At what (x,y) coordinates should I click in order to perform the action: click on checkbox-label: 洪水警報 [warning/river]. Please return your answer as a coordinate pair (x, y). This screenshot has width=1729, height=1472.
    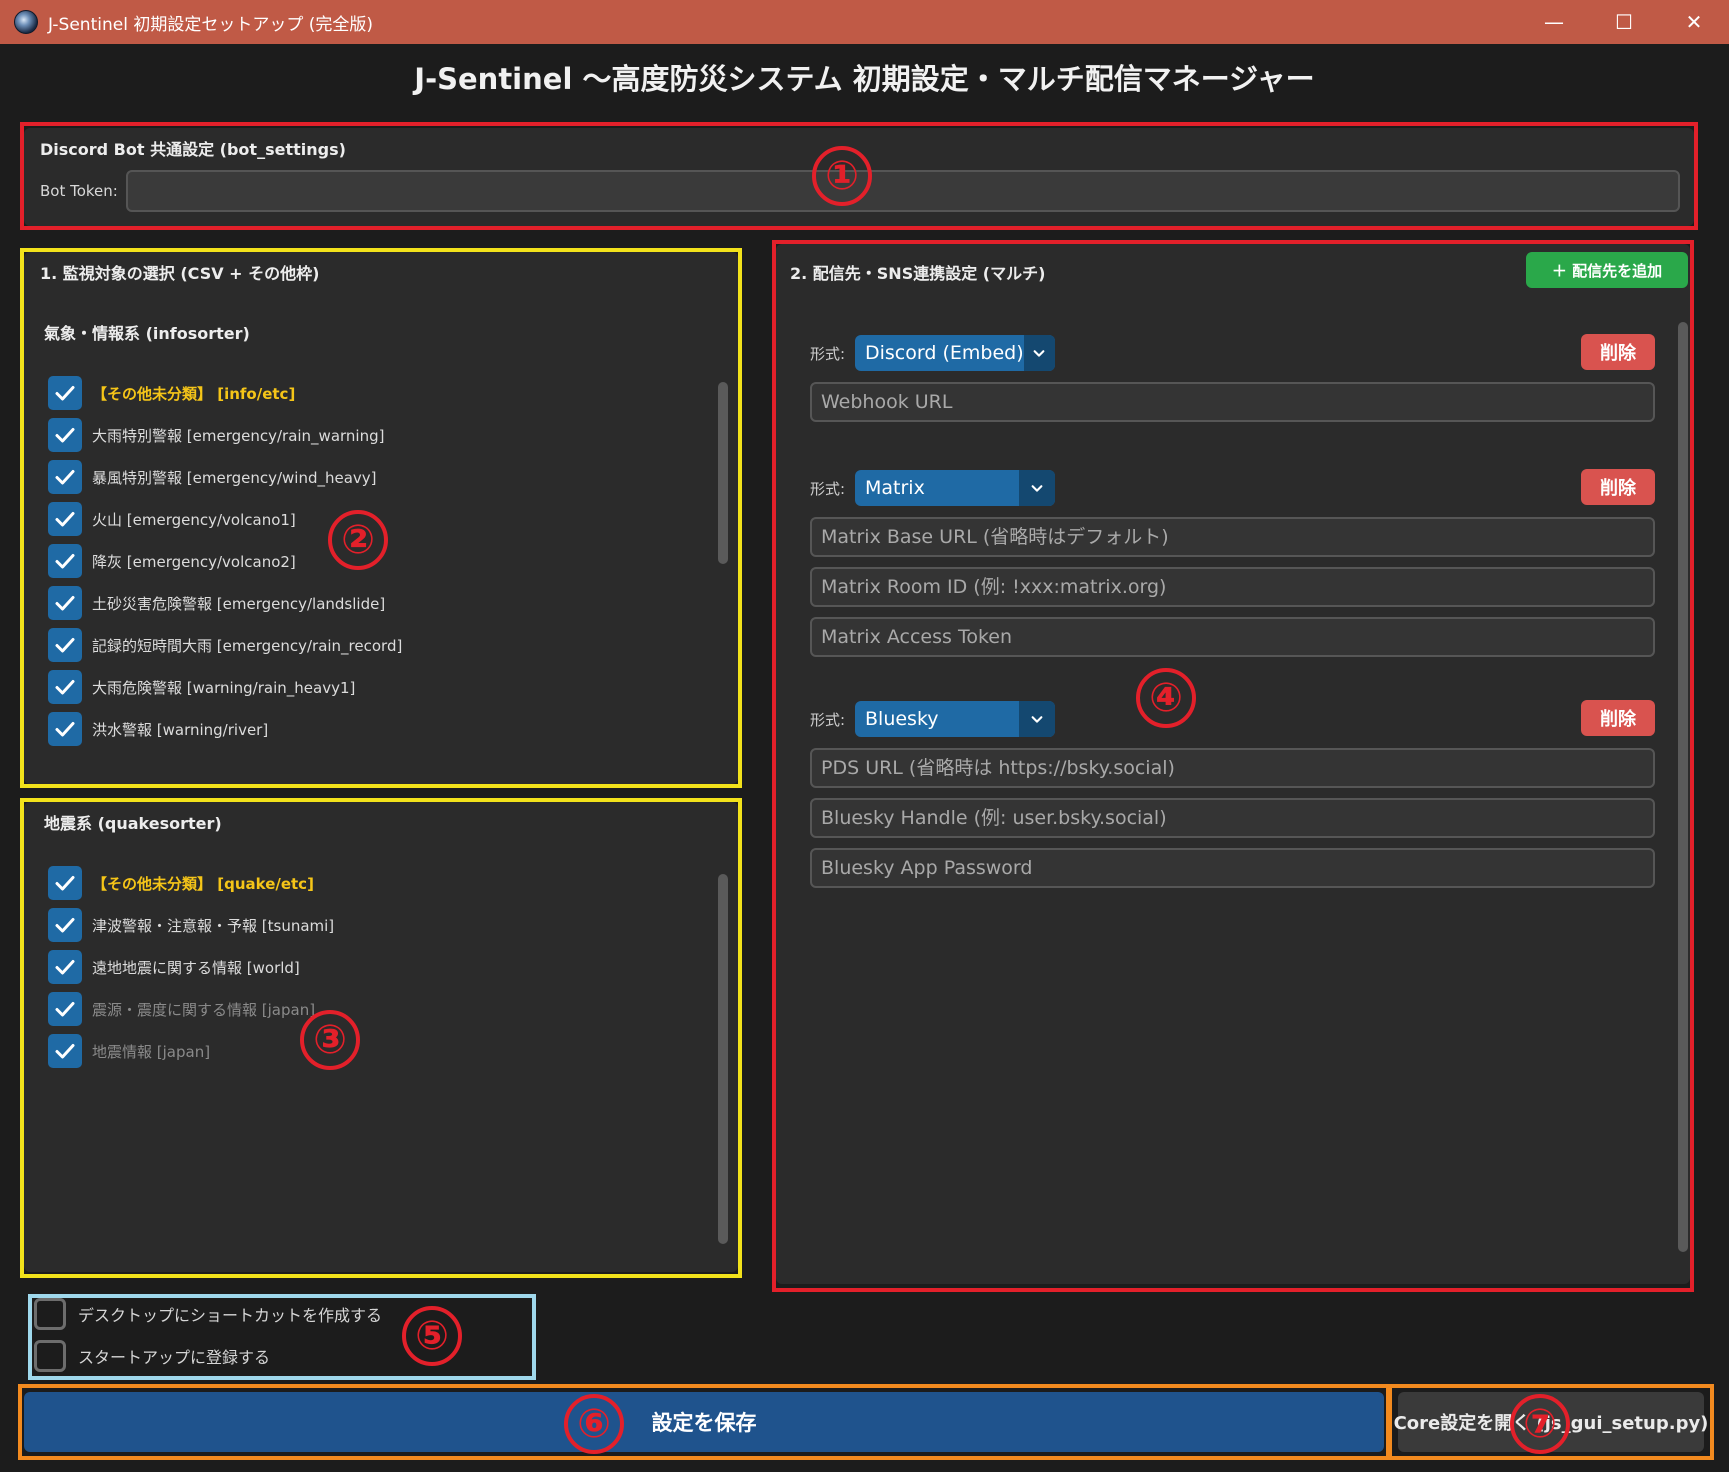
    Looking at the image, I should click on (180, 729).